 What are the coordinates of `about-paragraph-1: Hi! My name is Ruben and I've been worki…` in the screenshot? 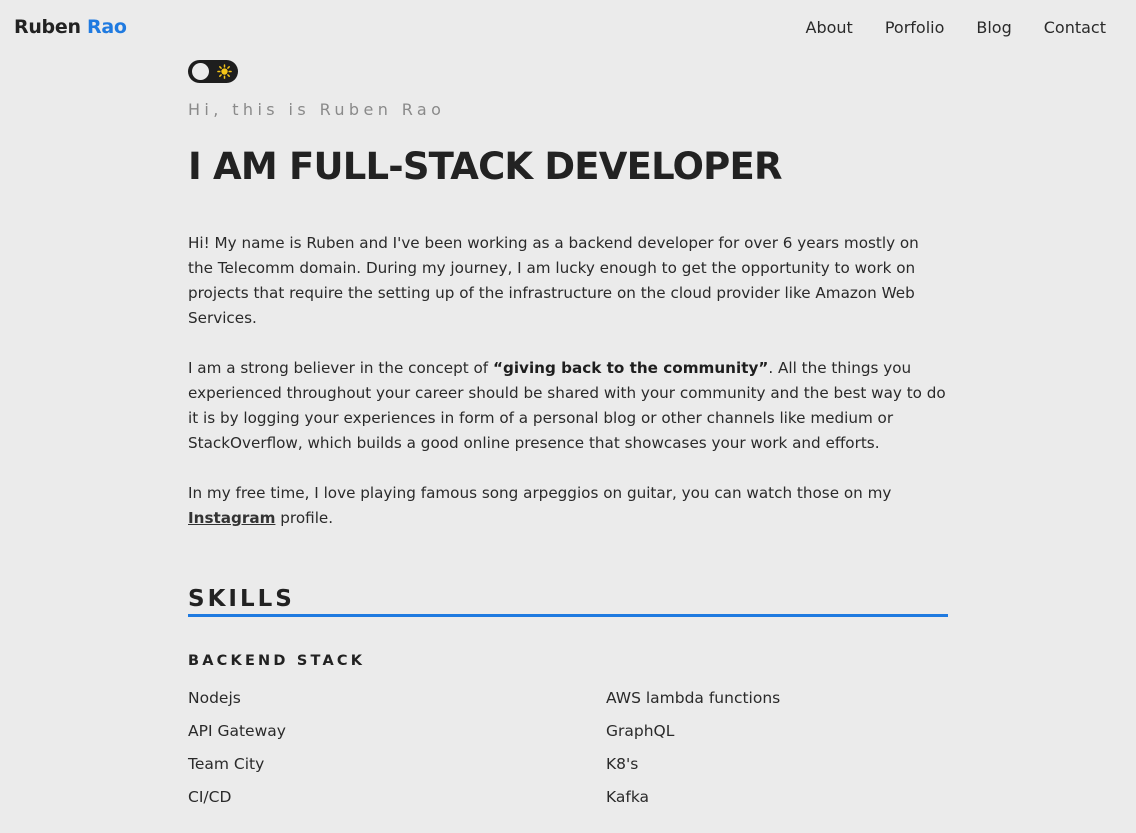 It's located at (553, 280).